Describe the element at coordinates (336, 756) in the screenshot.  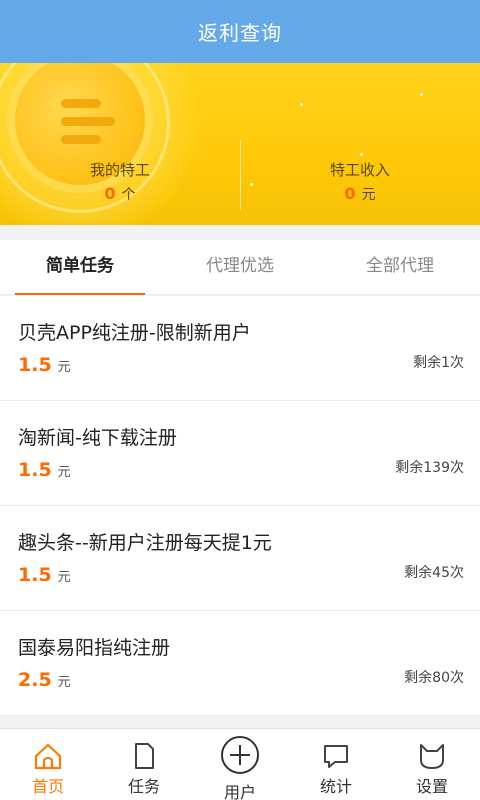
I see `chat-bubble-icon` at that location.